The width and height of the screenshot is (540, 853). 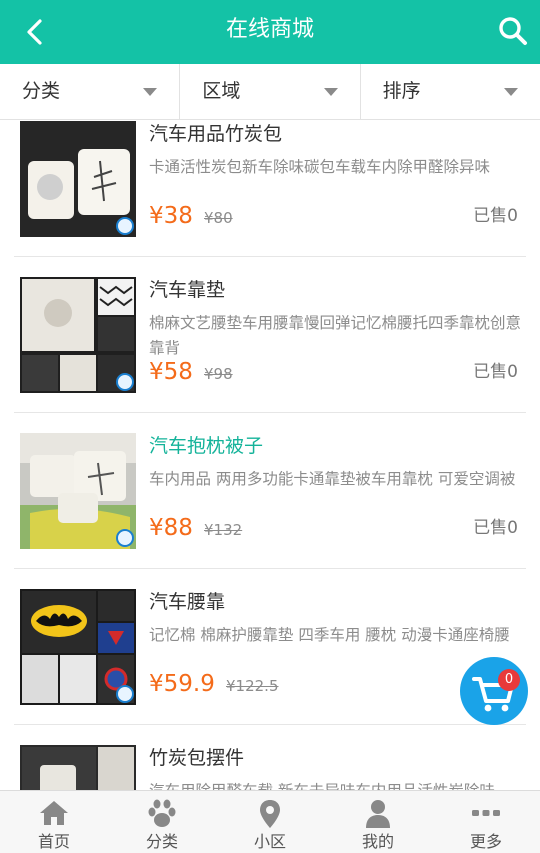 What do you see at coordinates (171, 528) in the screenshot?
I see `product-price: ¥88` at bounding box center [171, 528].